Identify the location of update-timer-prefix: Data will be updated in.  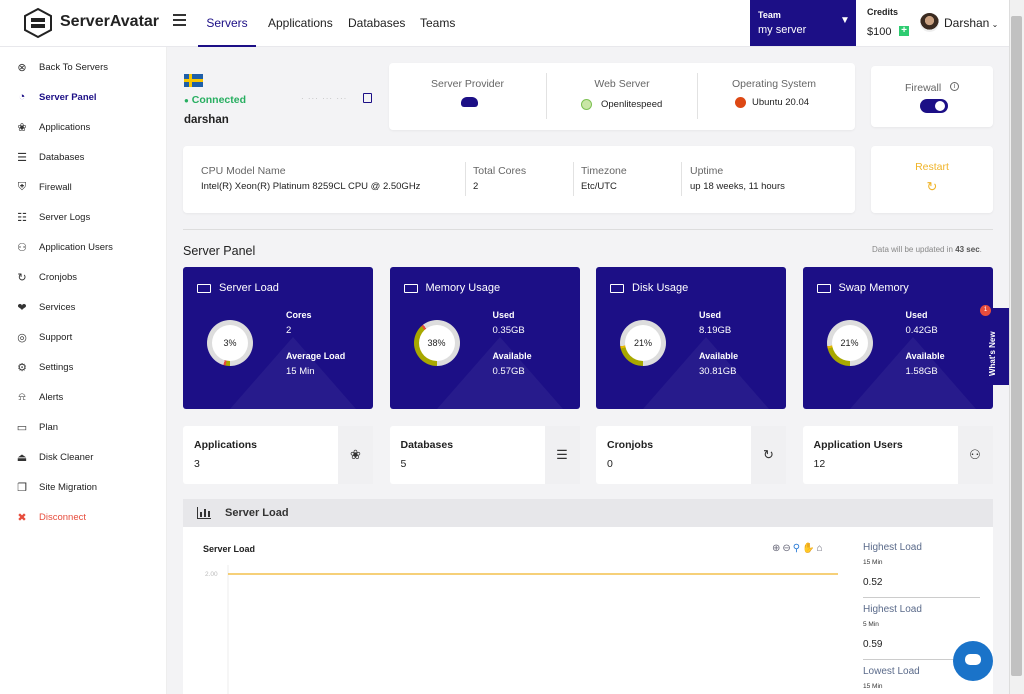
(912, 249).